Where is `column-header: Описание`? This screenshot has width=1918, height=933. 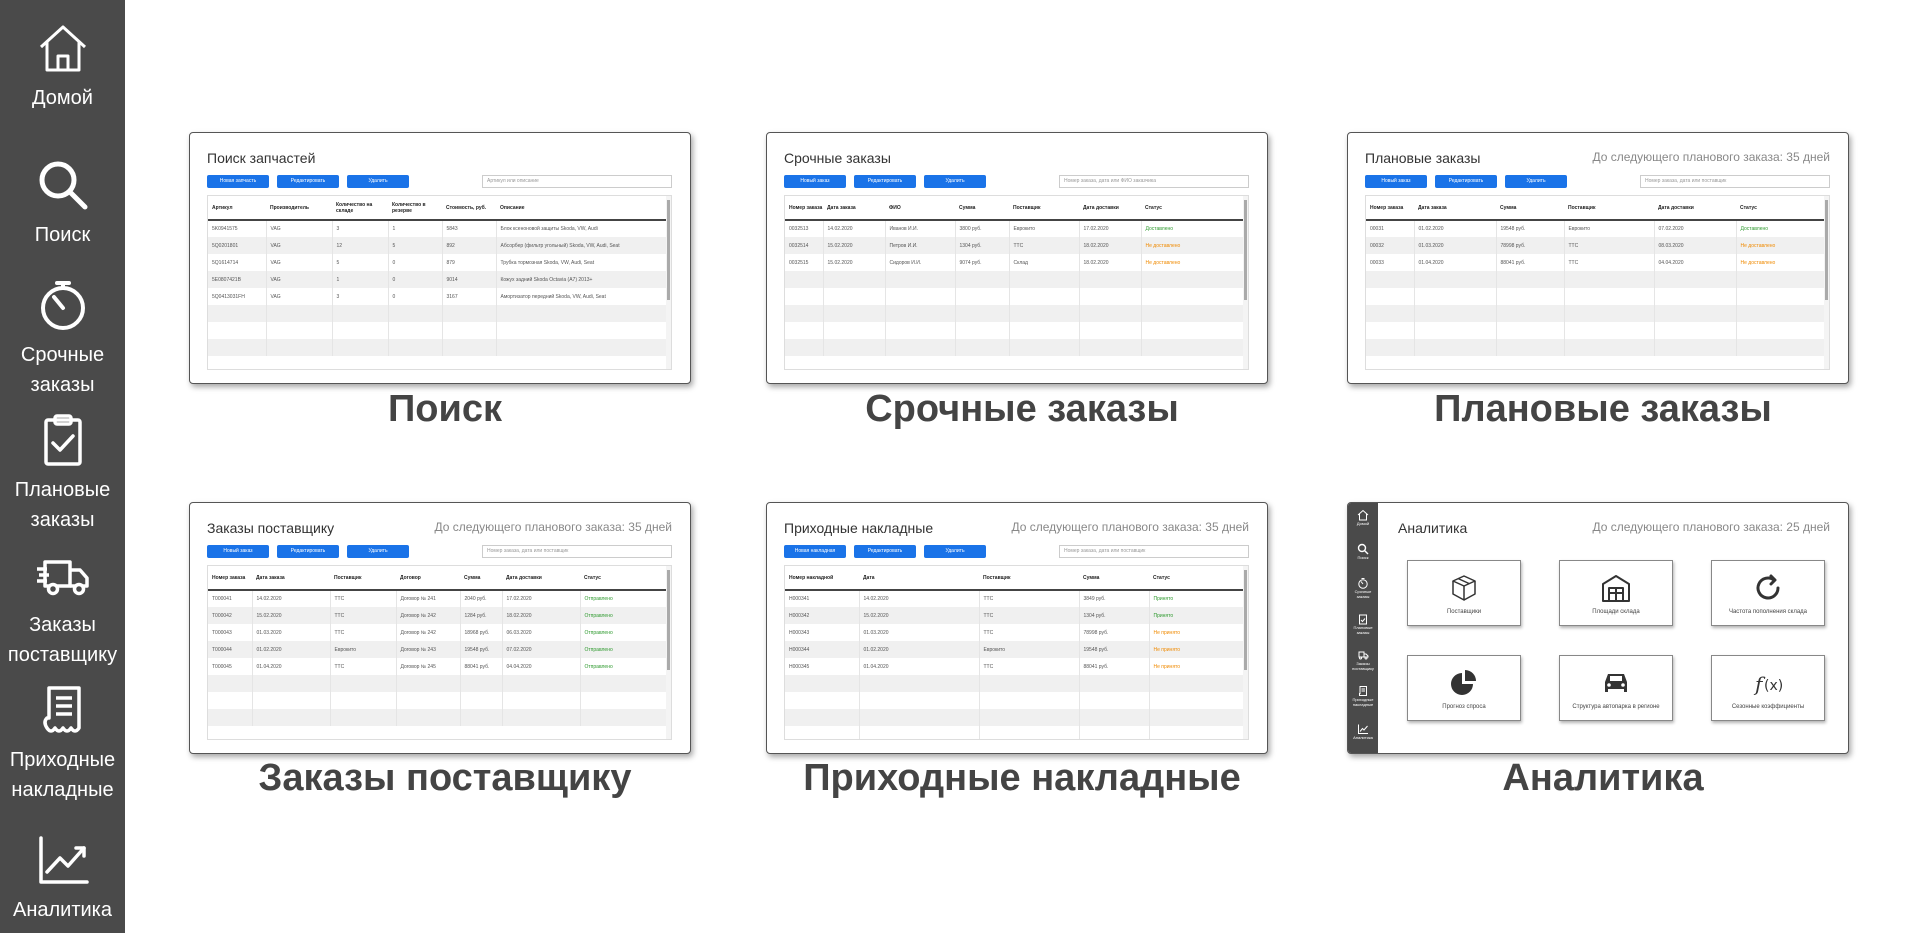
column-header: Описание is located at coordinates (582, 208).